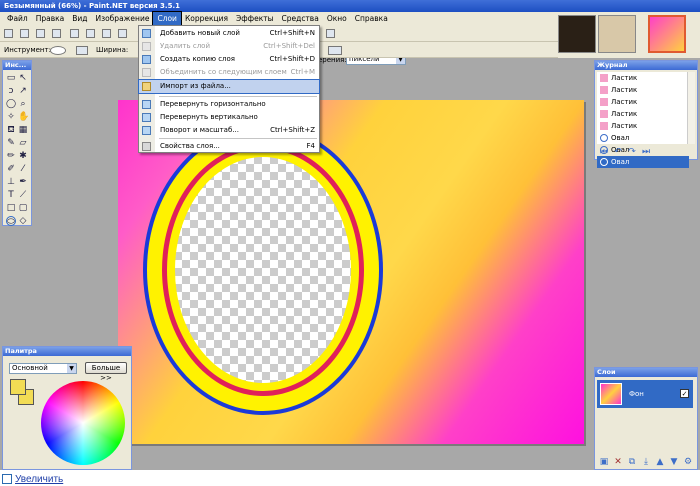 Image resolution: width=700 pixels, height=486 pixels. What do you see at coordinates (255, 19) in the screenshot?
I see `menu-effects: Эффекты` at bounding box center [255, 19].